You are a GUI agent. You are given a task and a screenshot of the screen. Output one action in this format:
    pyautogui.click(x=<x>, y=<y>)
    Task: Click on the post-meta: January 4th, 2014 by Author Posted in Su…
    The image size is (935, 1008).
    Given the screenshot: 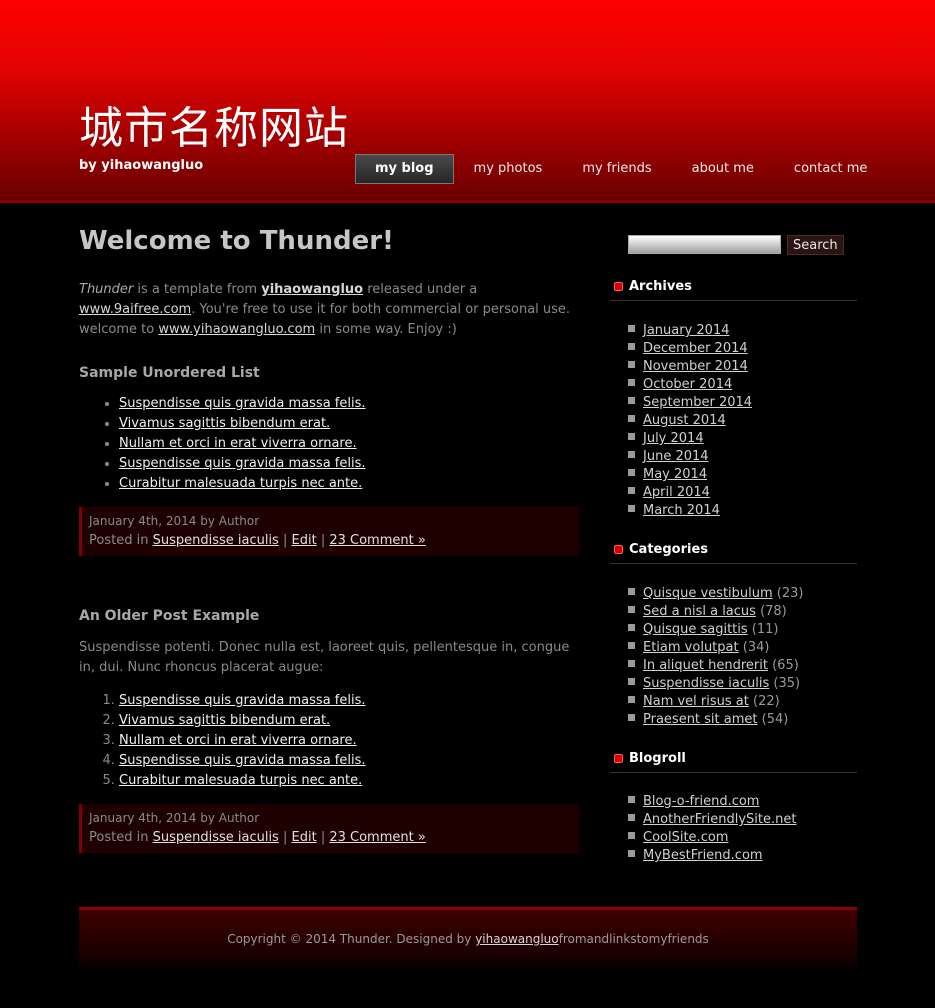 What is the action you would take?
    pyautogui.click(x=329, y=828)
    